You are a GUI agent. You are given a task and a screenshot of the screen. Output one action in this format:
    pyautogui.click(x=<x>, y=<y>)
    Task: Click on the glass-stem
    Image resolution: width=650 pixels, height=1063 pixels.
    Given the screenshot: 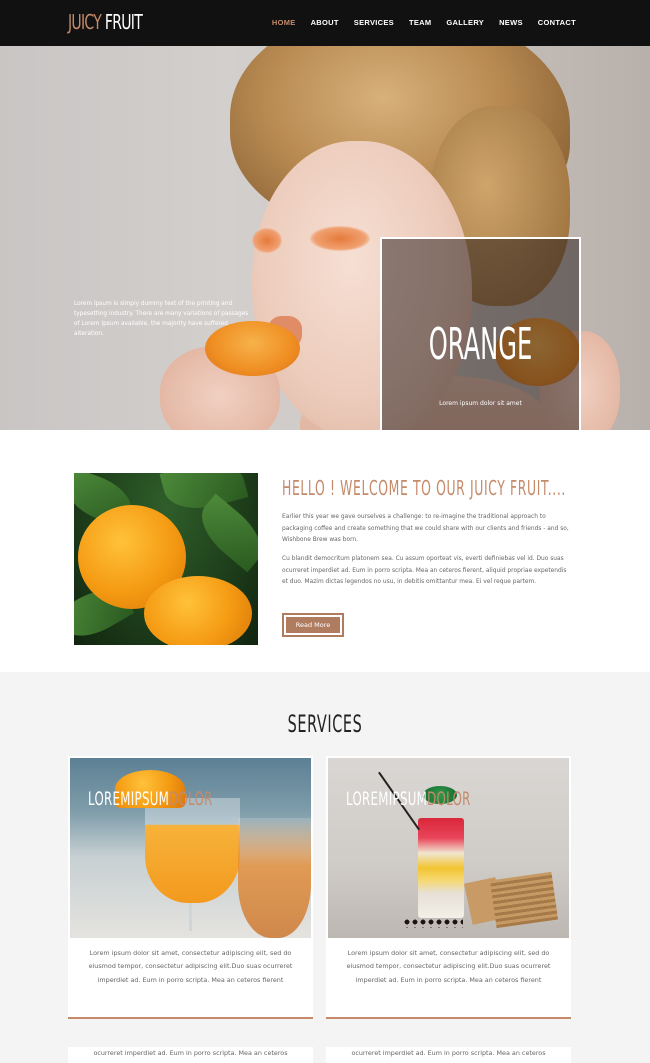 What is the action you would take?
    pyautogui.click(x=190, y=917)
    